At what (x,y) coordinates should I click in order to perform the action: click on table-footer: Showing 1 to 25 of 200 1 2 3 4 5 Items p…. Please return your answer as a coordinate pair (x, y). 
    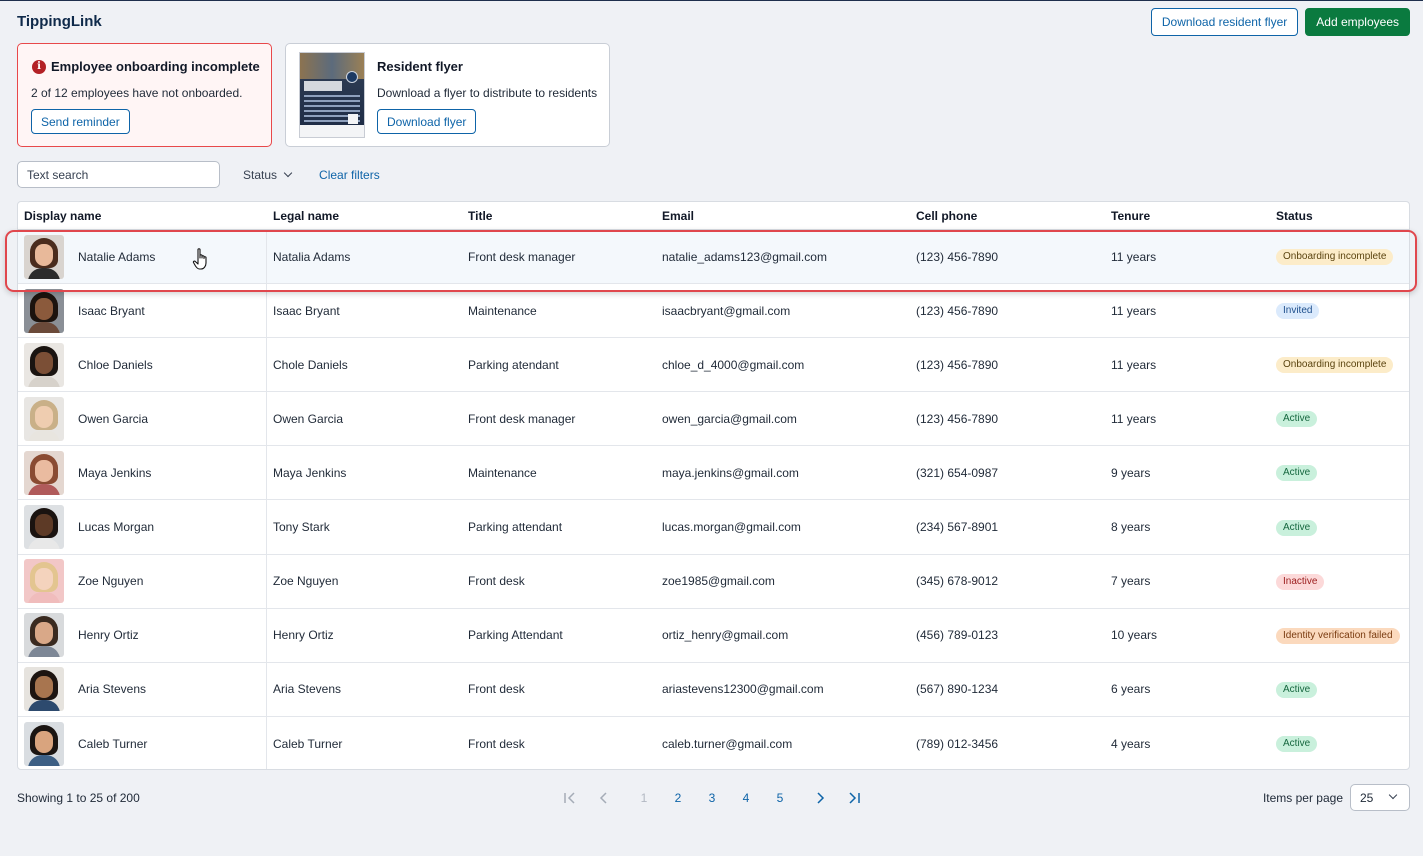
    Looking at the image, I should click on (713, 797).